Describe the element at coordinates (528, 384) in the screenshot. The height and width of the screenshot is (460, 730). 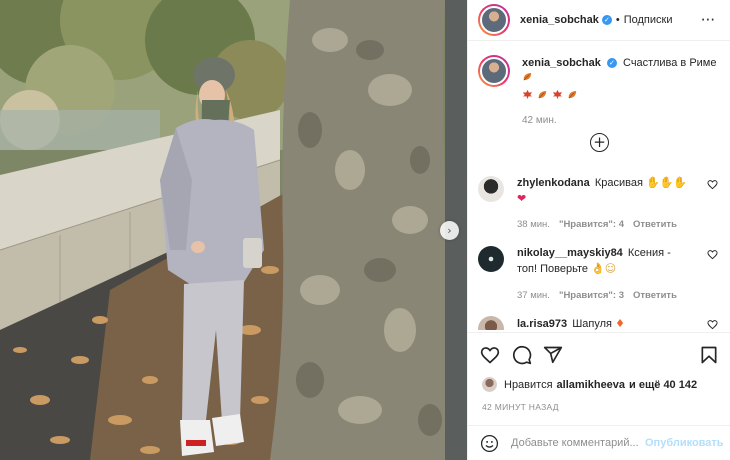
I see `likes-prefix: Нравится` at that location.